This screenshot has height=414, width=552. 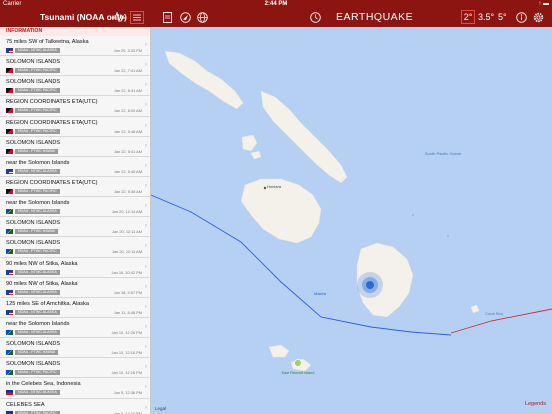 What do you see at coordinates (502, 17) in the screenshot?
I see `magnitude-filter-high: 5°` at bounding box center [502, 17].